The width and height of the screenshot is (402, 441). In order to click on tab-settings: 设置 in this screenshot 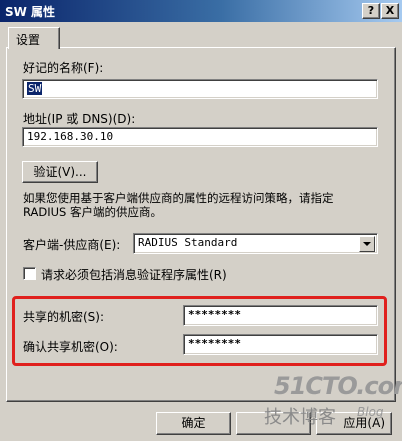, I will do `click(34, 38)`.